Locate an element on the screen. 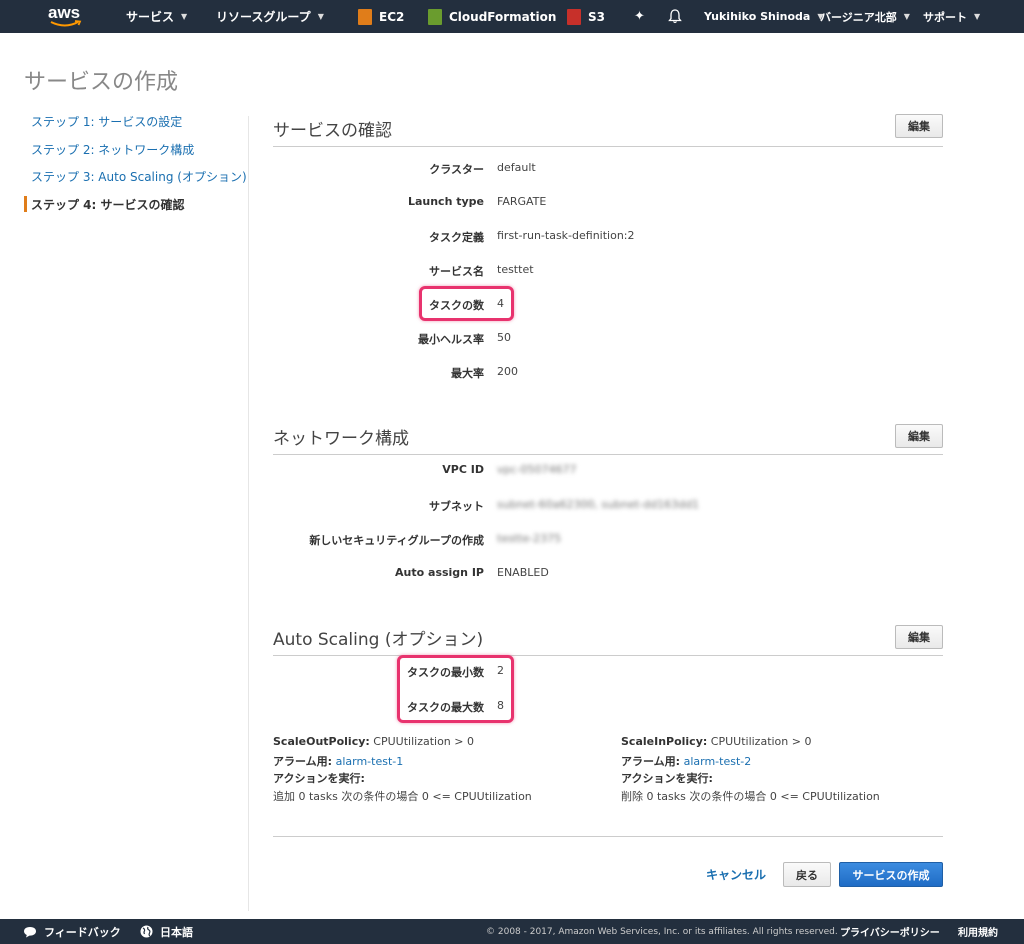  scale-out-policy-line: ScaleOutPolicy: CPUUtilization > 0 is located at coordinates (433, 742).